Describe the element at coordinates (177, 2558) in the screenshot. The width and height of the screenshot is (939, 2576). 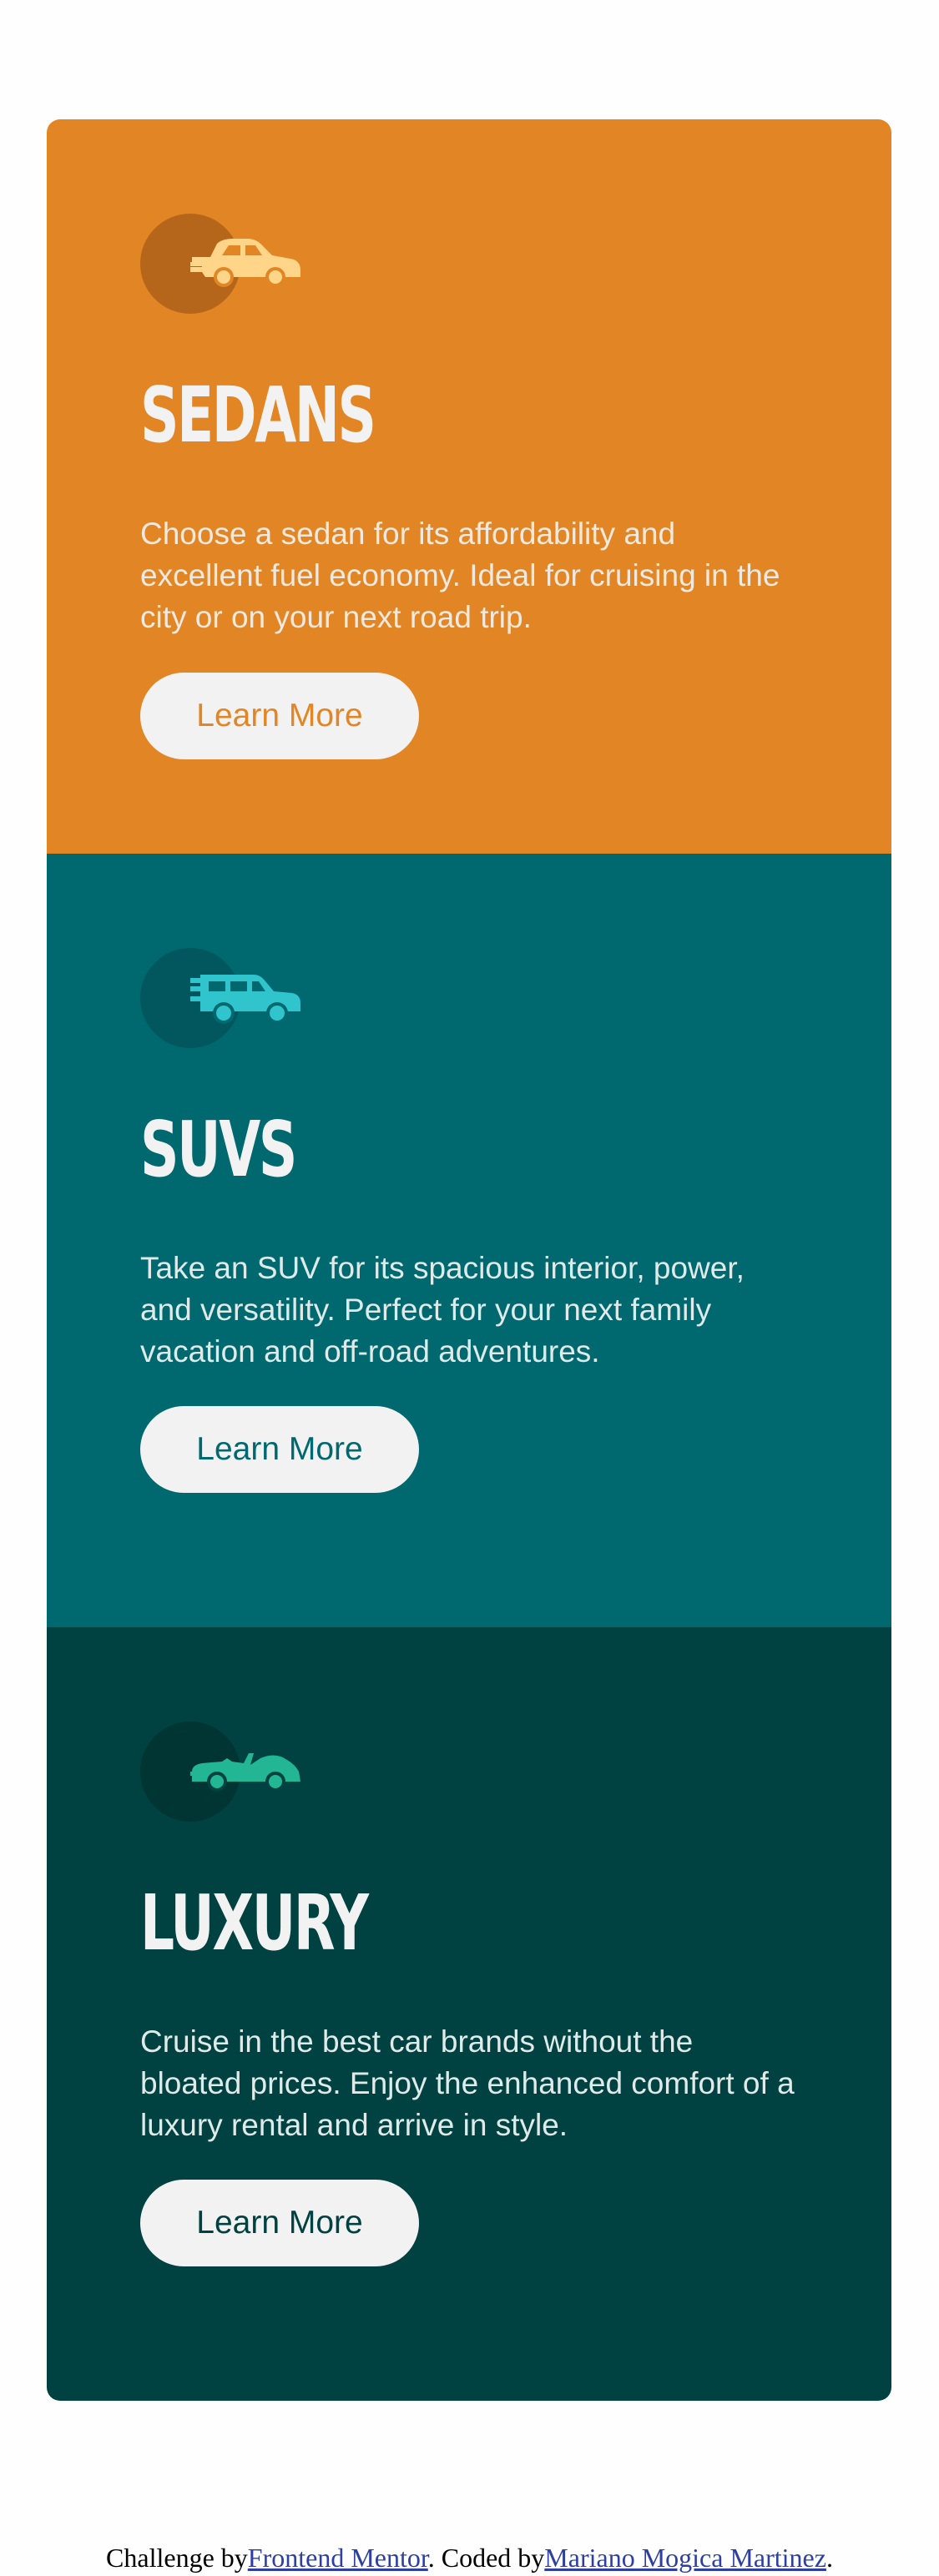
I see `attribution-prefix: Challenge by` at that location.